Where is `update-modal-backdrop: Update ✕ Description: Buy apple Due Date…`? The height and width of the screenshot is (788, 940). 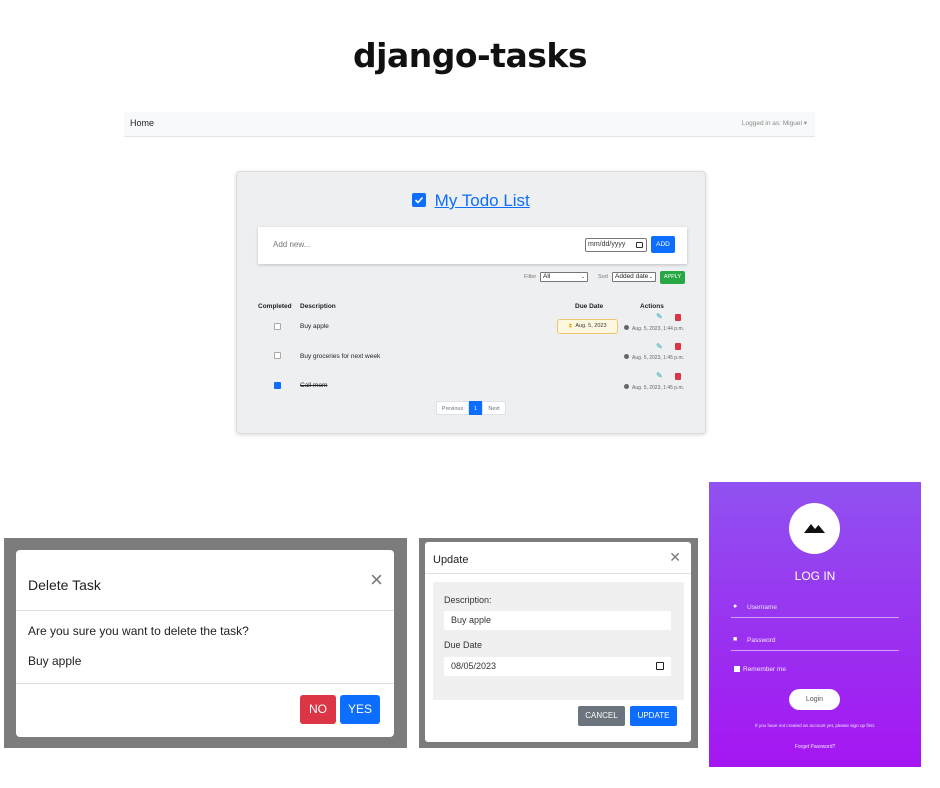 update-modal-backdrop: Update ✕ Description: Buy apple Due Date… is located at coordinates (558, 643).